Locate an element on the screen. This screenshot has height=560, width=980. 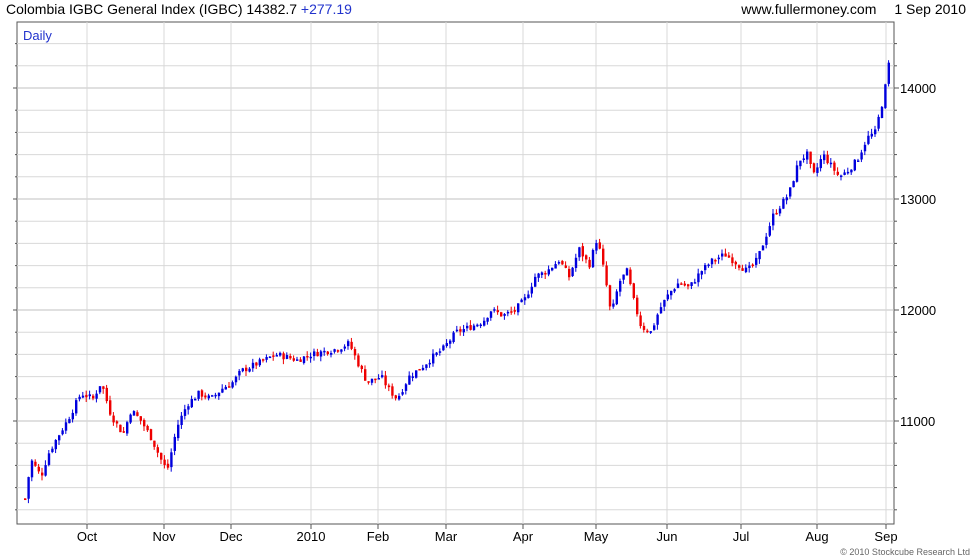
x-tick-label: Mar is located at coordinates (446, 536).